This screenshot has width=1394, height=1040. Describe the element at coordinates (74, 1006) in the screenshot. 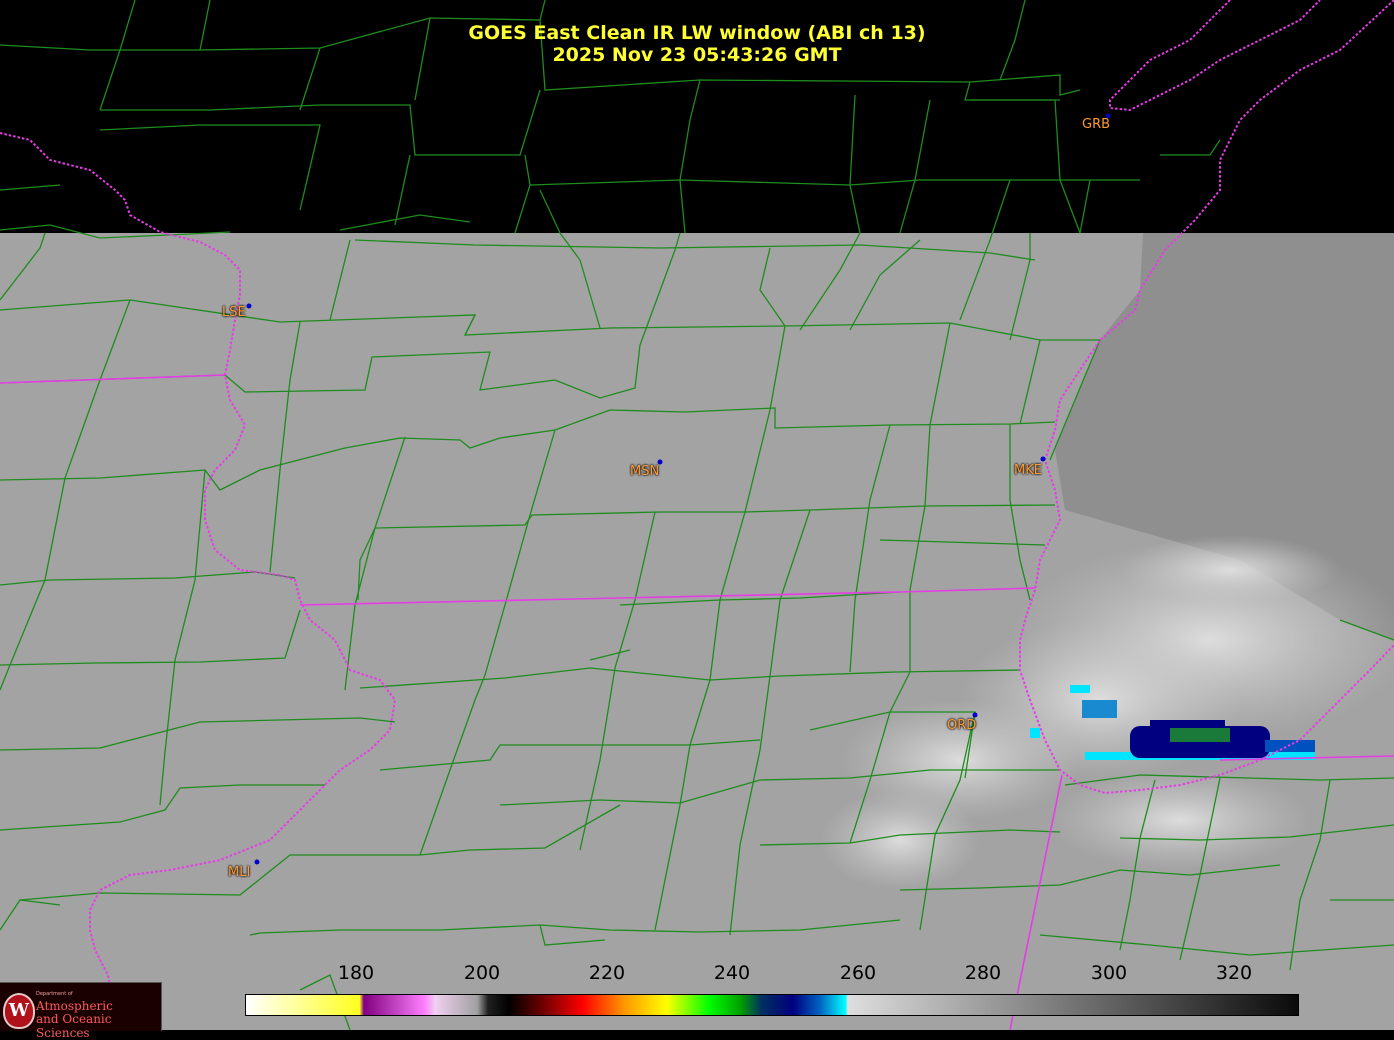

I see `logo-atmospheric-text: Atmospheric` at that location.